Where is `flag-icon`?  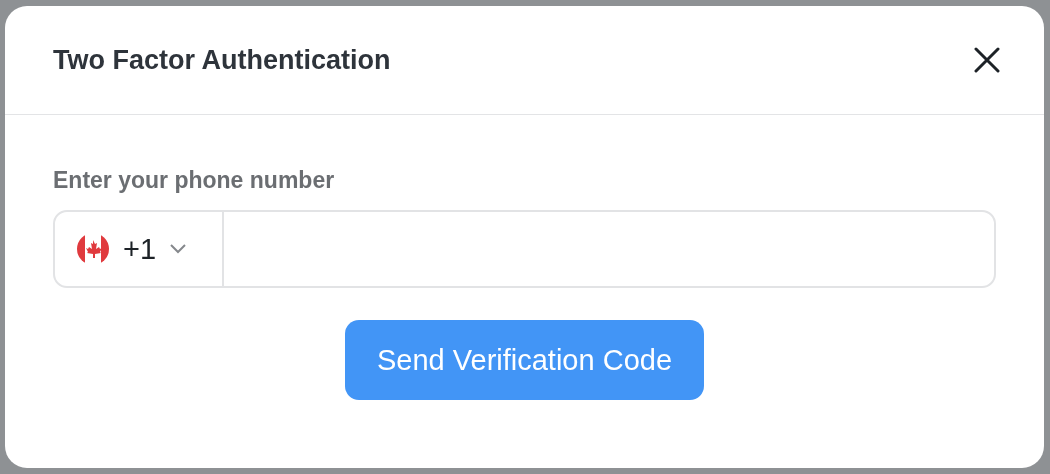 flag-icon is located at coordinates (93, 249).